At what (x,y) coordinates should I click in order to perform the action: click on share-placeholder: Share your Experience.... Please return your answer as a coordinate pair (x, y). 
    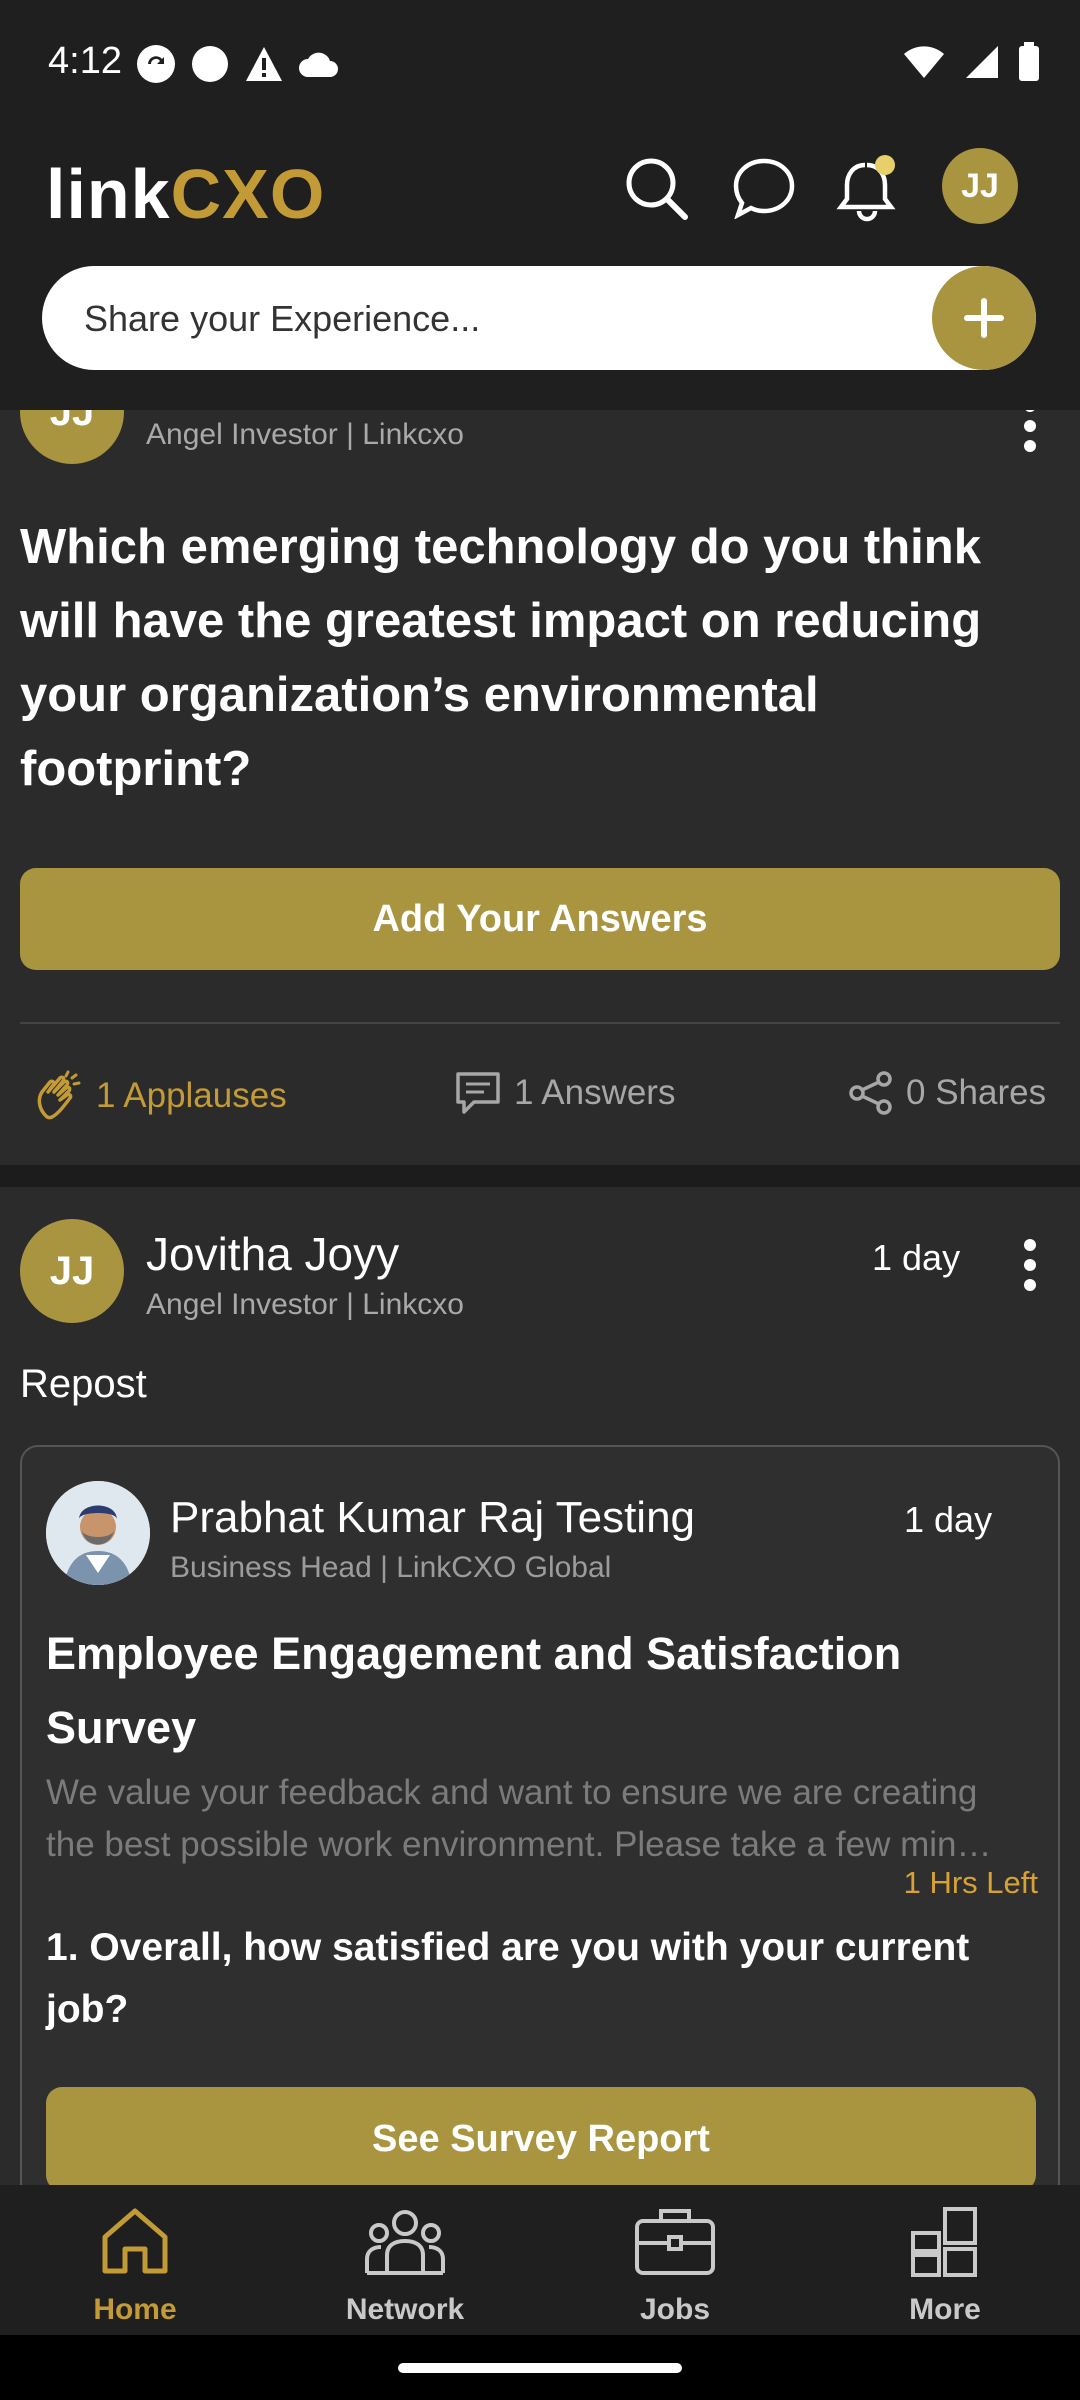
    Looking at the image, I should click on (282, 318).